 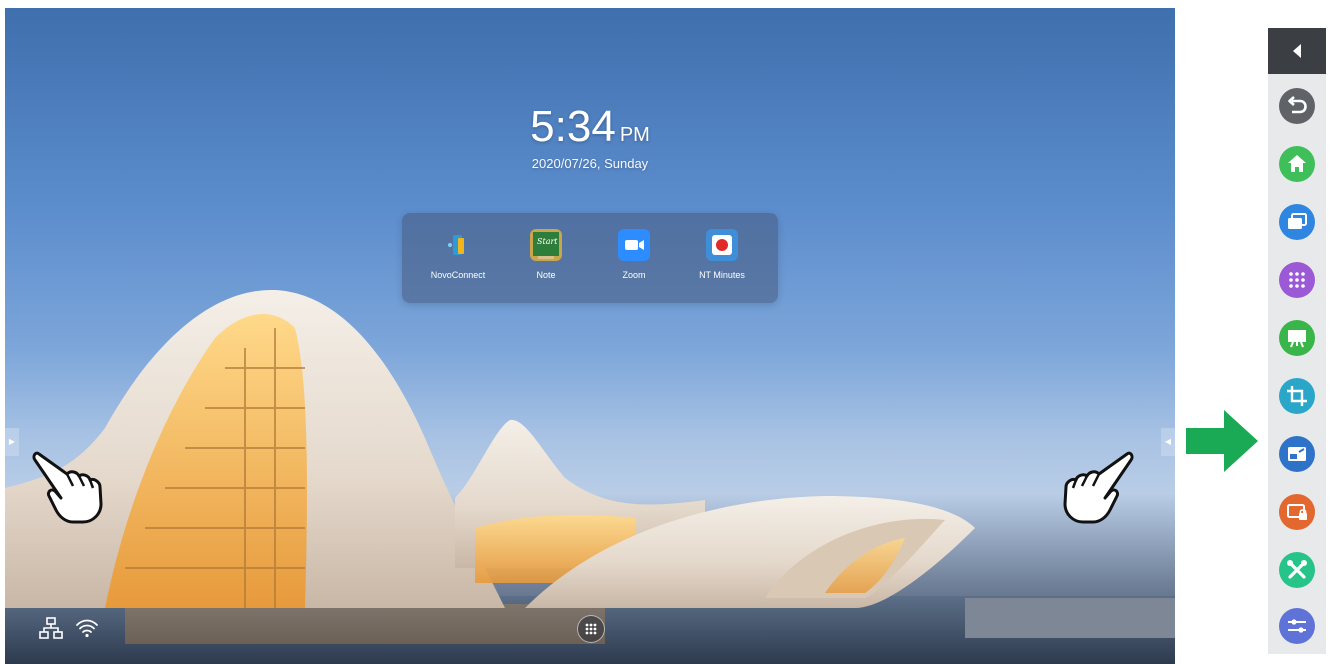 I want to click on app-label: Note, so click(x=546, y=275).